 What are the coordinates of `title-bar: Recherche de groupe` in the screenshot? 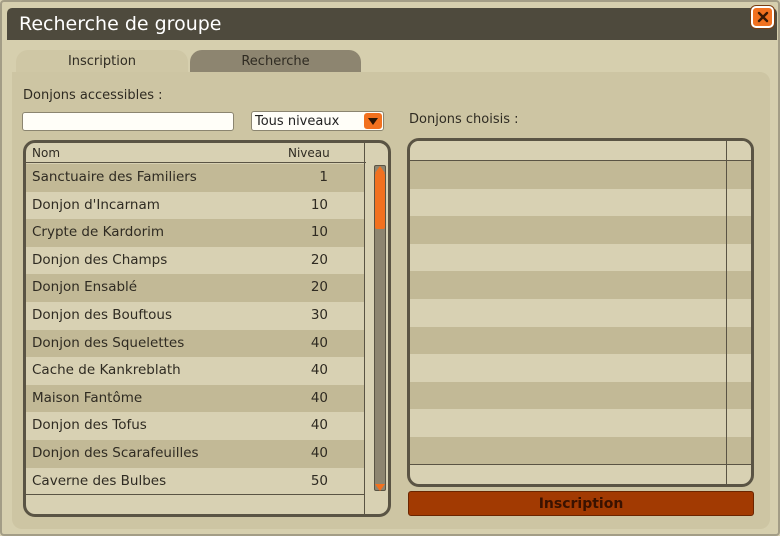 It's located at (392, 24).